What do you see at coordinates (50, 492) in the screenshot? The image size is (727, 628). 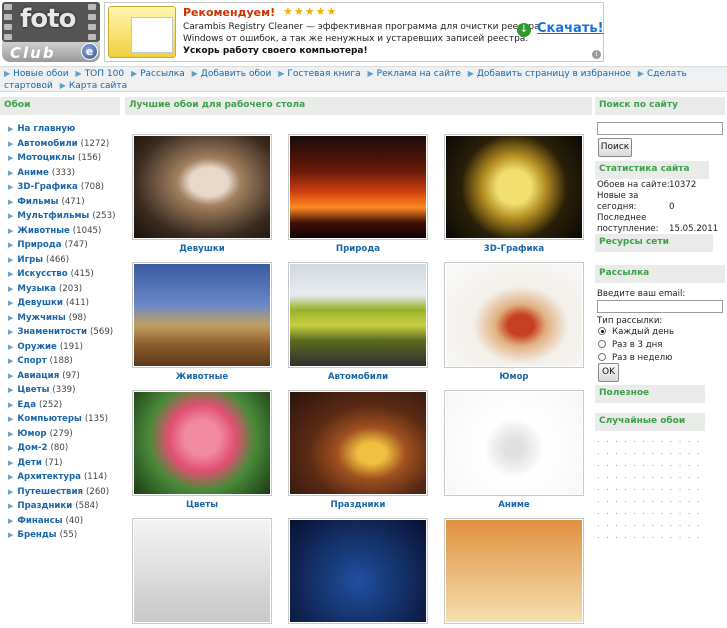 I see `category-link: Путешествия` at bounding box center [50, 492].